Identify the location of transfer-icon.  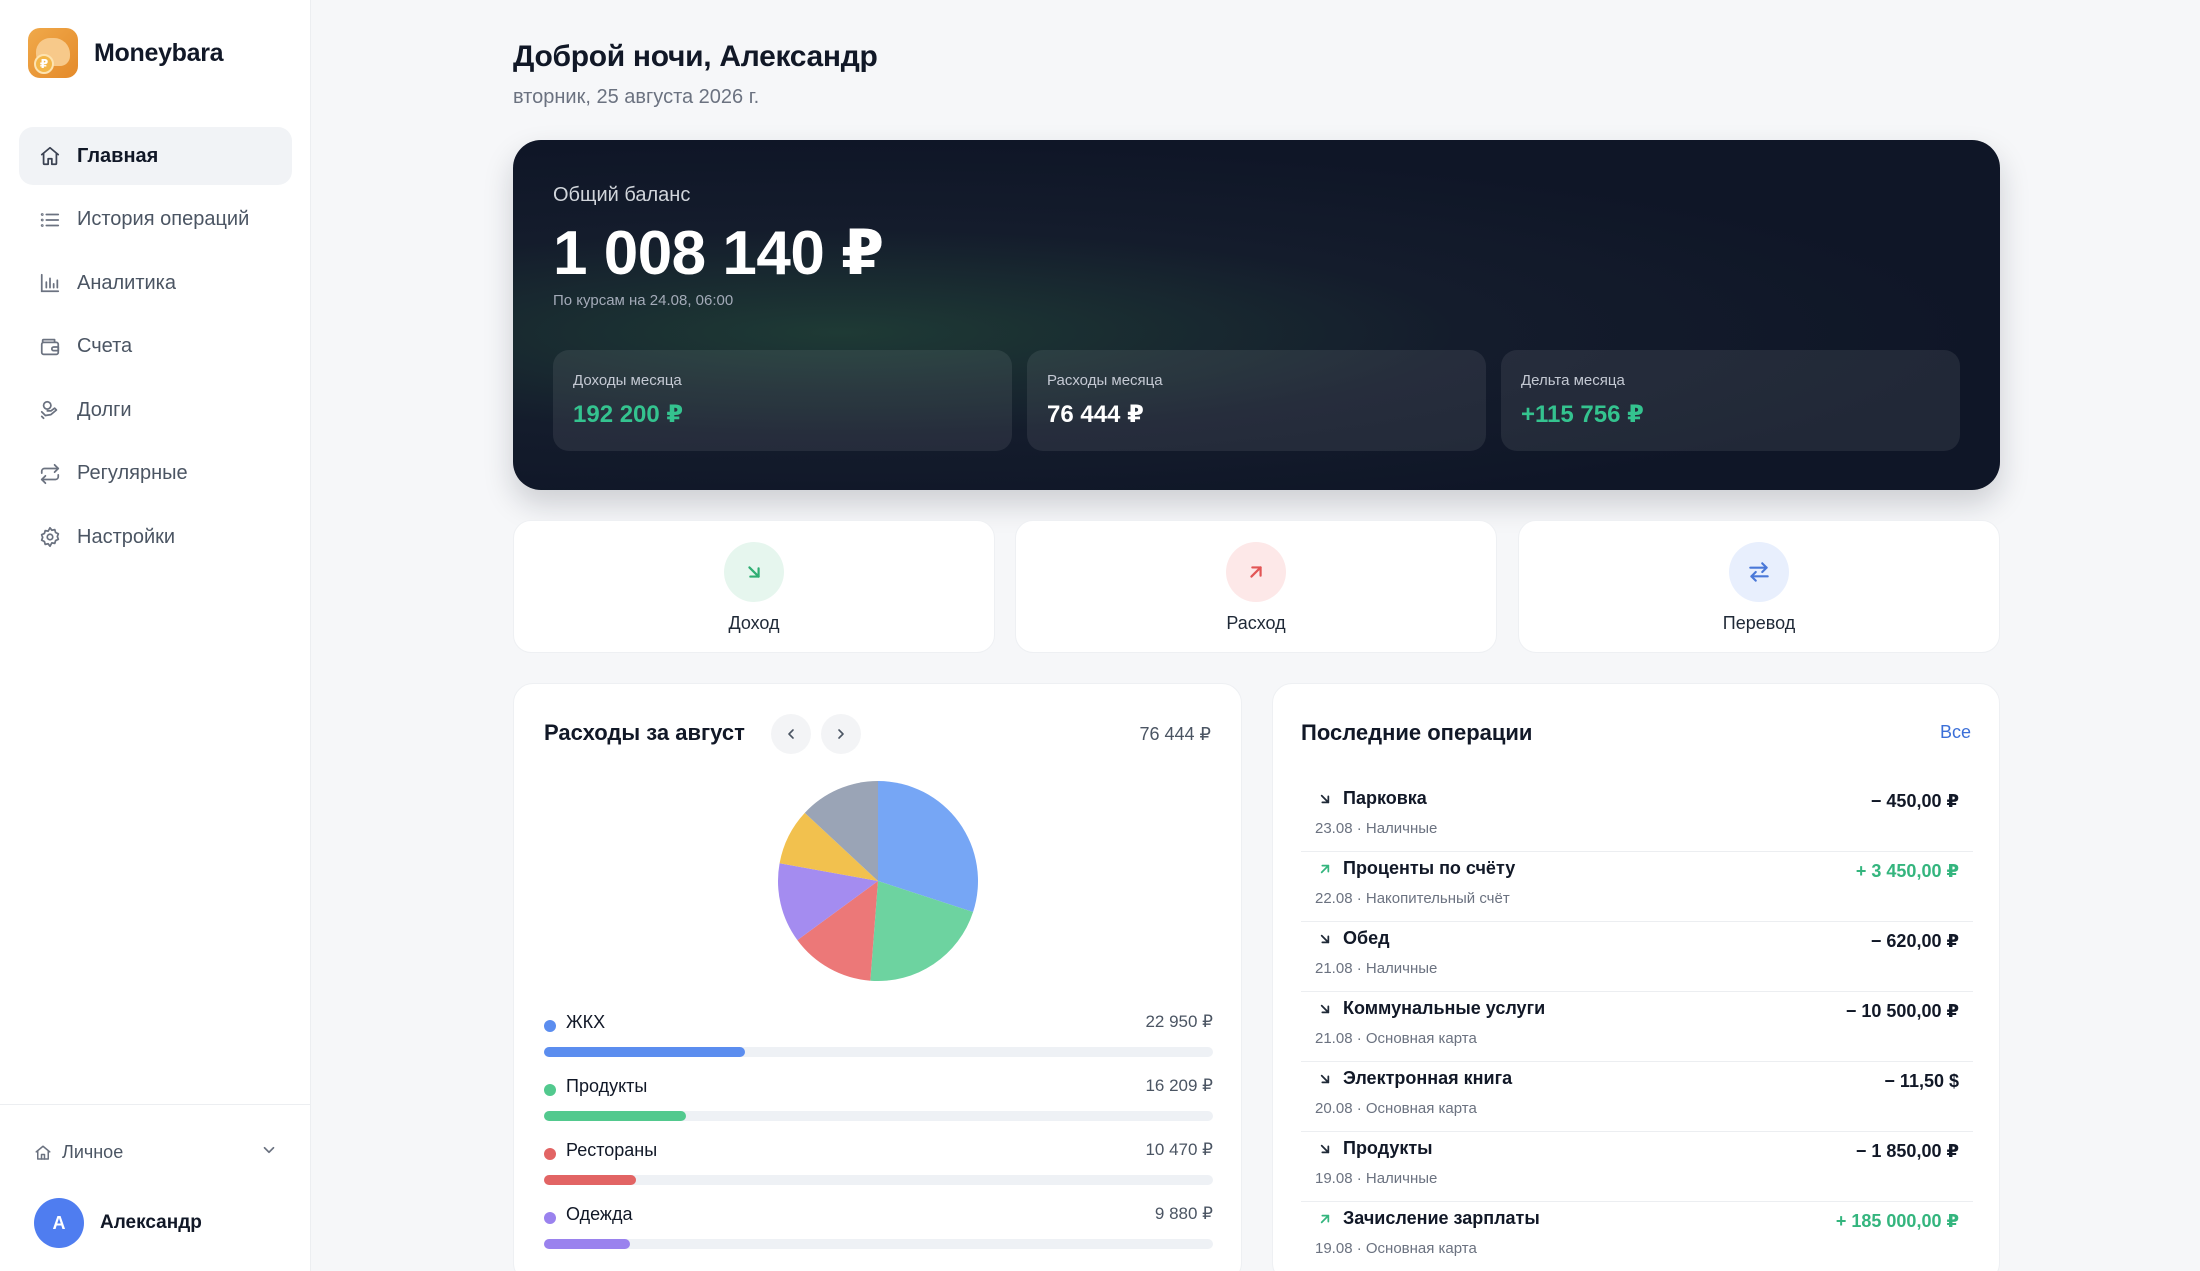
(1759, 572).